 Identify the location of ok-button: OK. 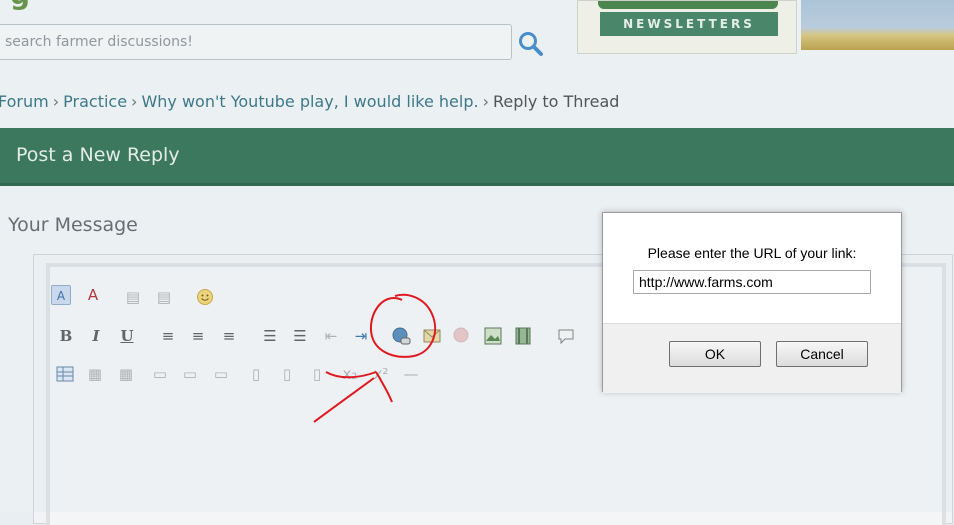
(715, 354).